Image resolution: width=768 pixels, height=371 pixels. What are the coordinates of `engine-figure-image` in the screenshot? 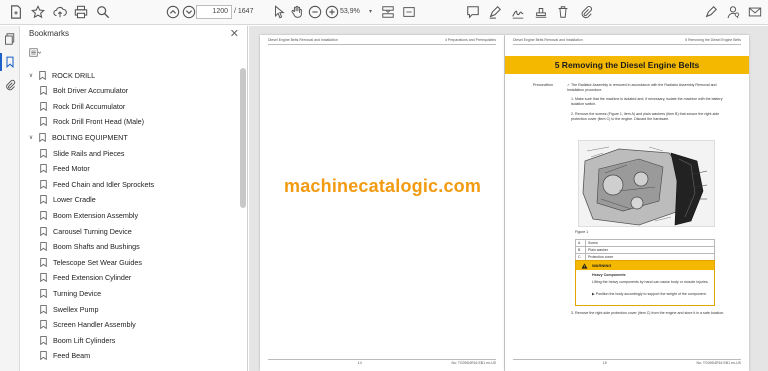 It's located at (646, 183).